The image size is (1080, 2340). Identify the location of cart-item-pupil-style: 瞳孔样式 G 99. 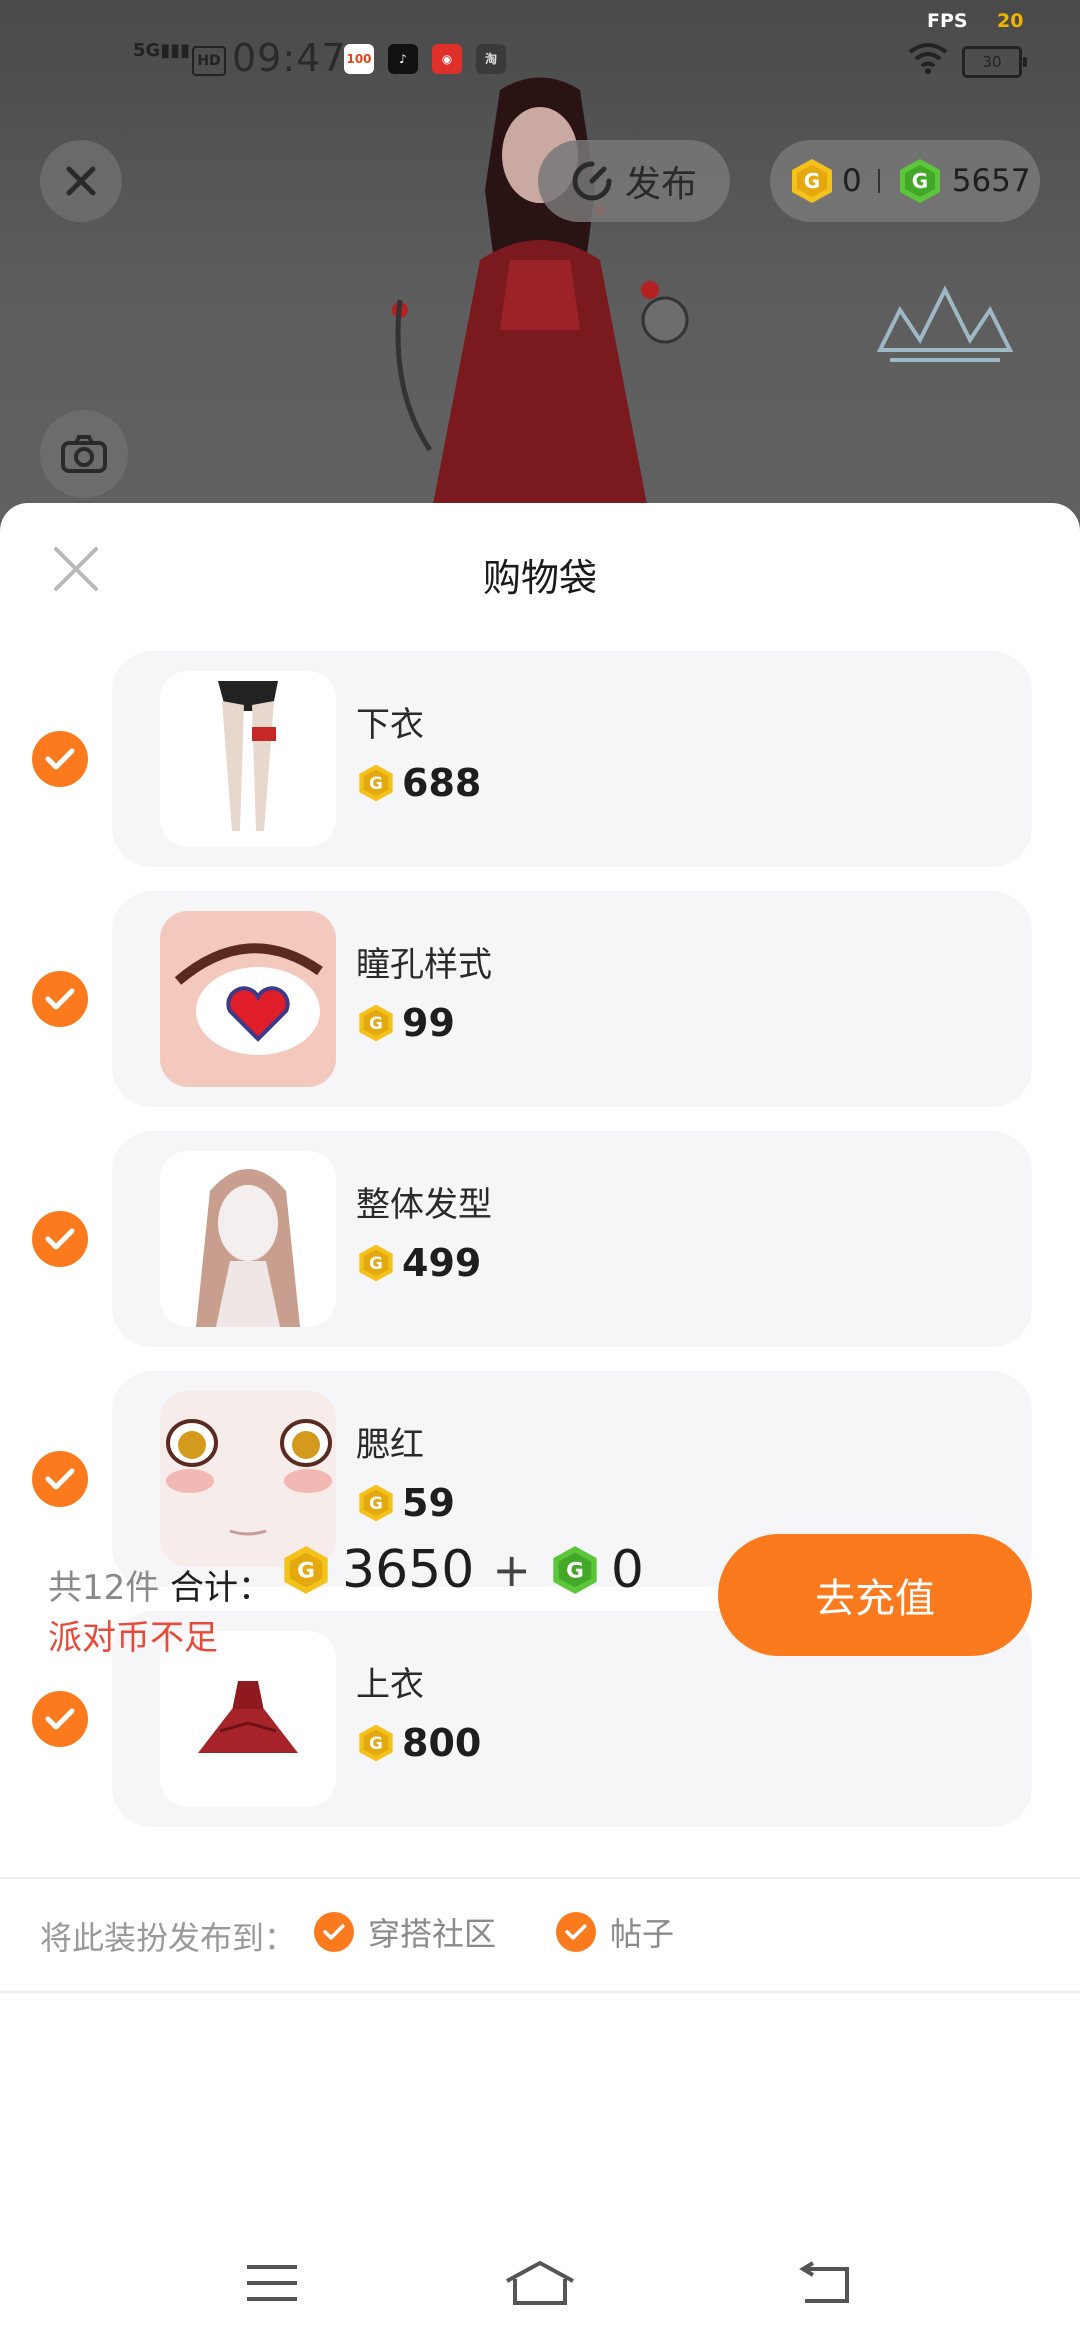
(540, 999).